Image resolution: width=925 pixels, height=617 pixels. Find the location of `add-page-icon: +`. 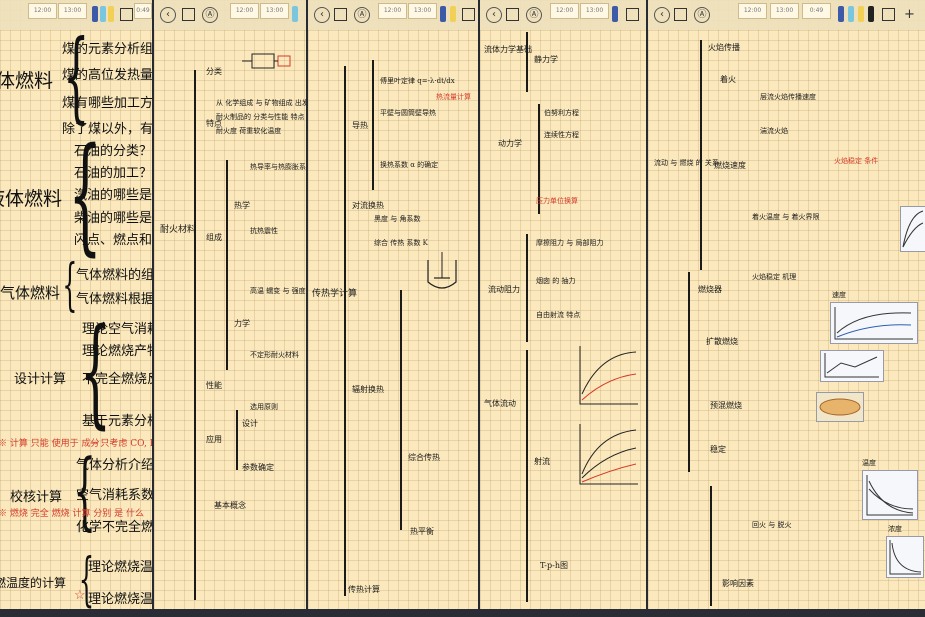

add-page-icon: + is located at coordinates (909, 14).